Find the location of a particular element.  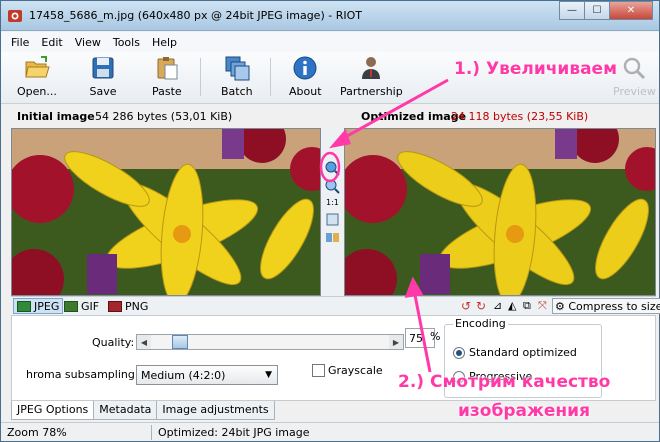

menu-file: File is located at coordinates (20, 42).